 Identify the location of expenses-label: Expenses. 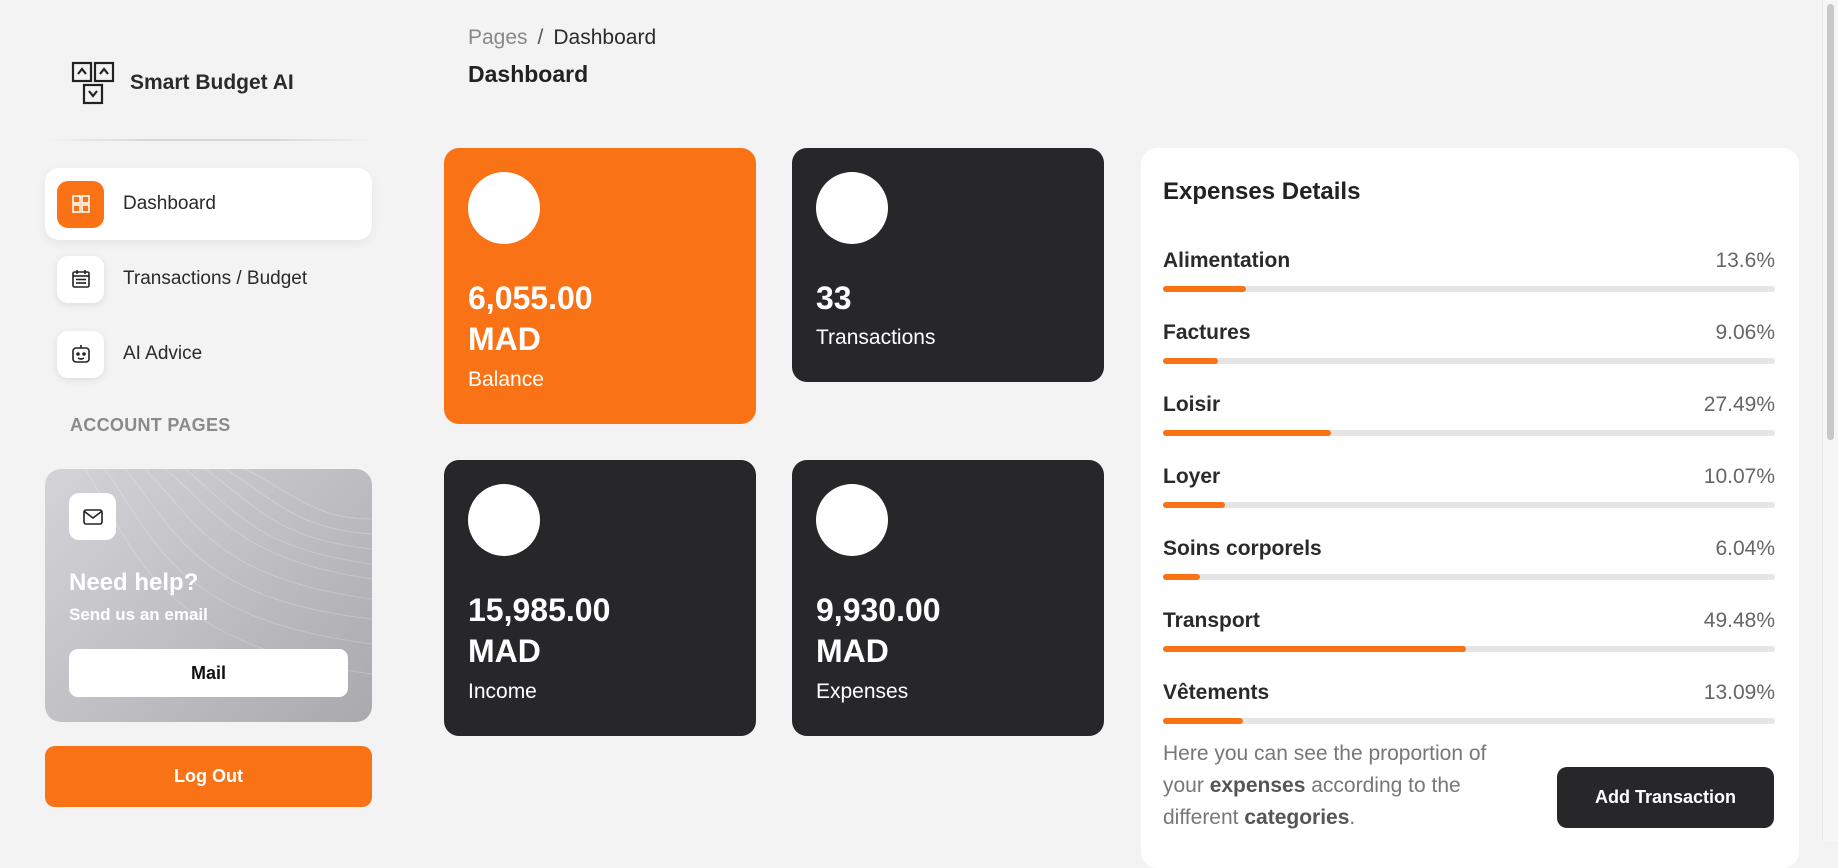
(862, 691).